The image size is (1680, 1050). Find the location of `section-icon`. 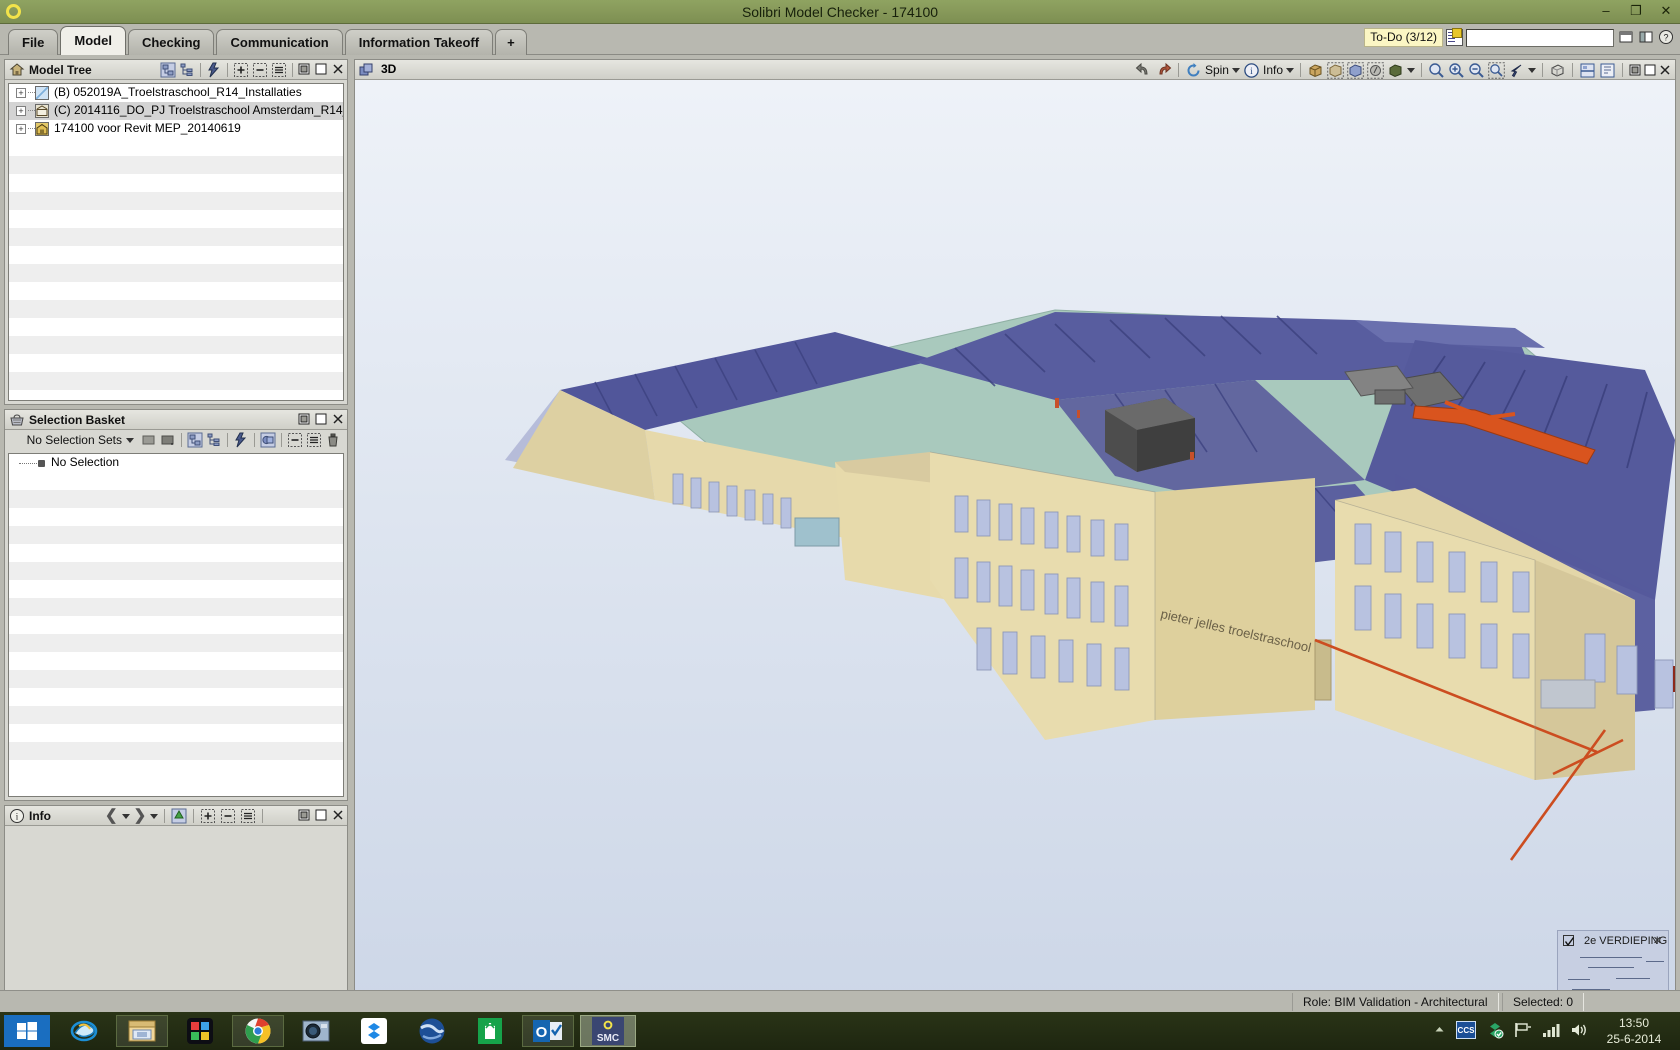

section-icon is located at coordinates (1587, 70).